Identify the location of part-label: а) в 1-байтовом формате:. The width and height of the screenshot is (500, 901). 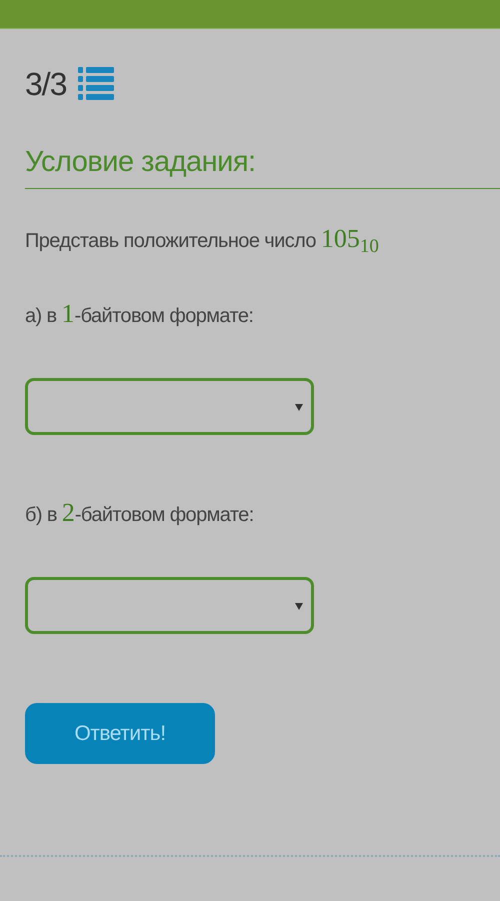
(139, 314).